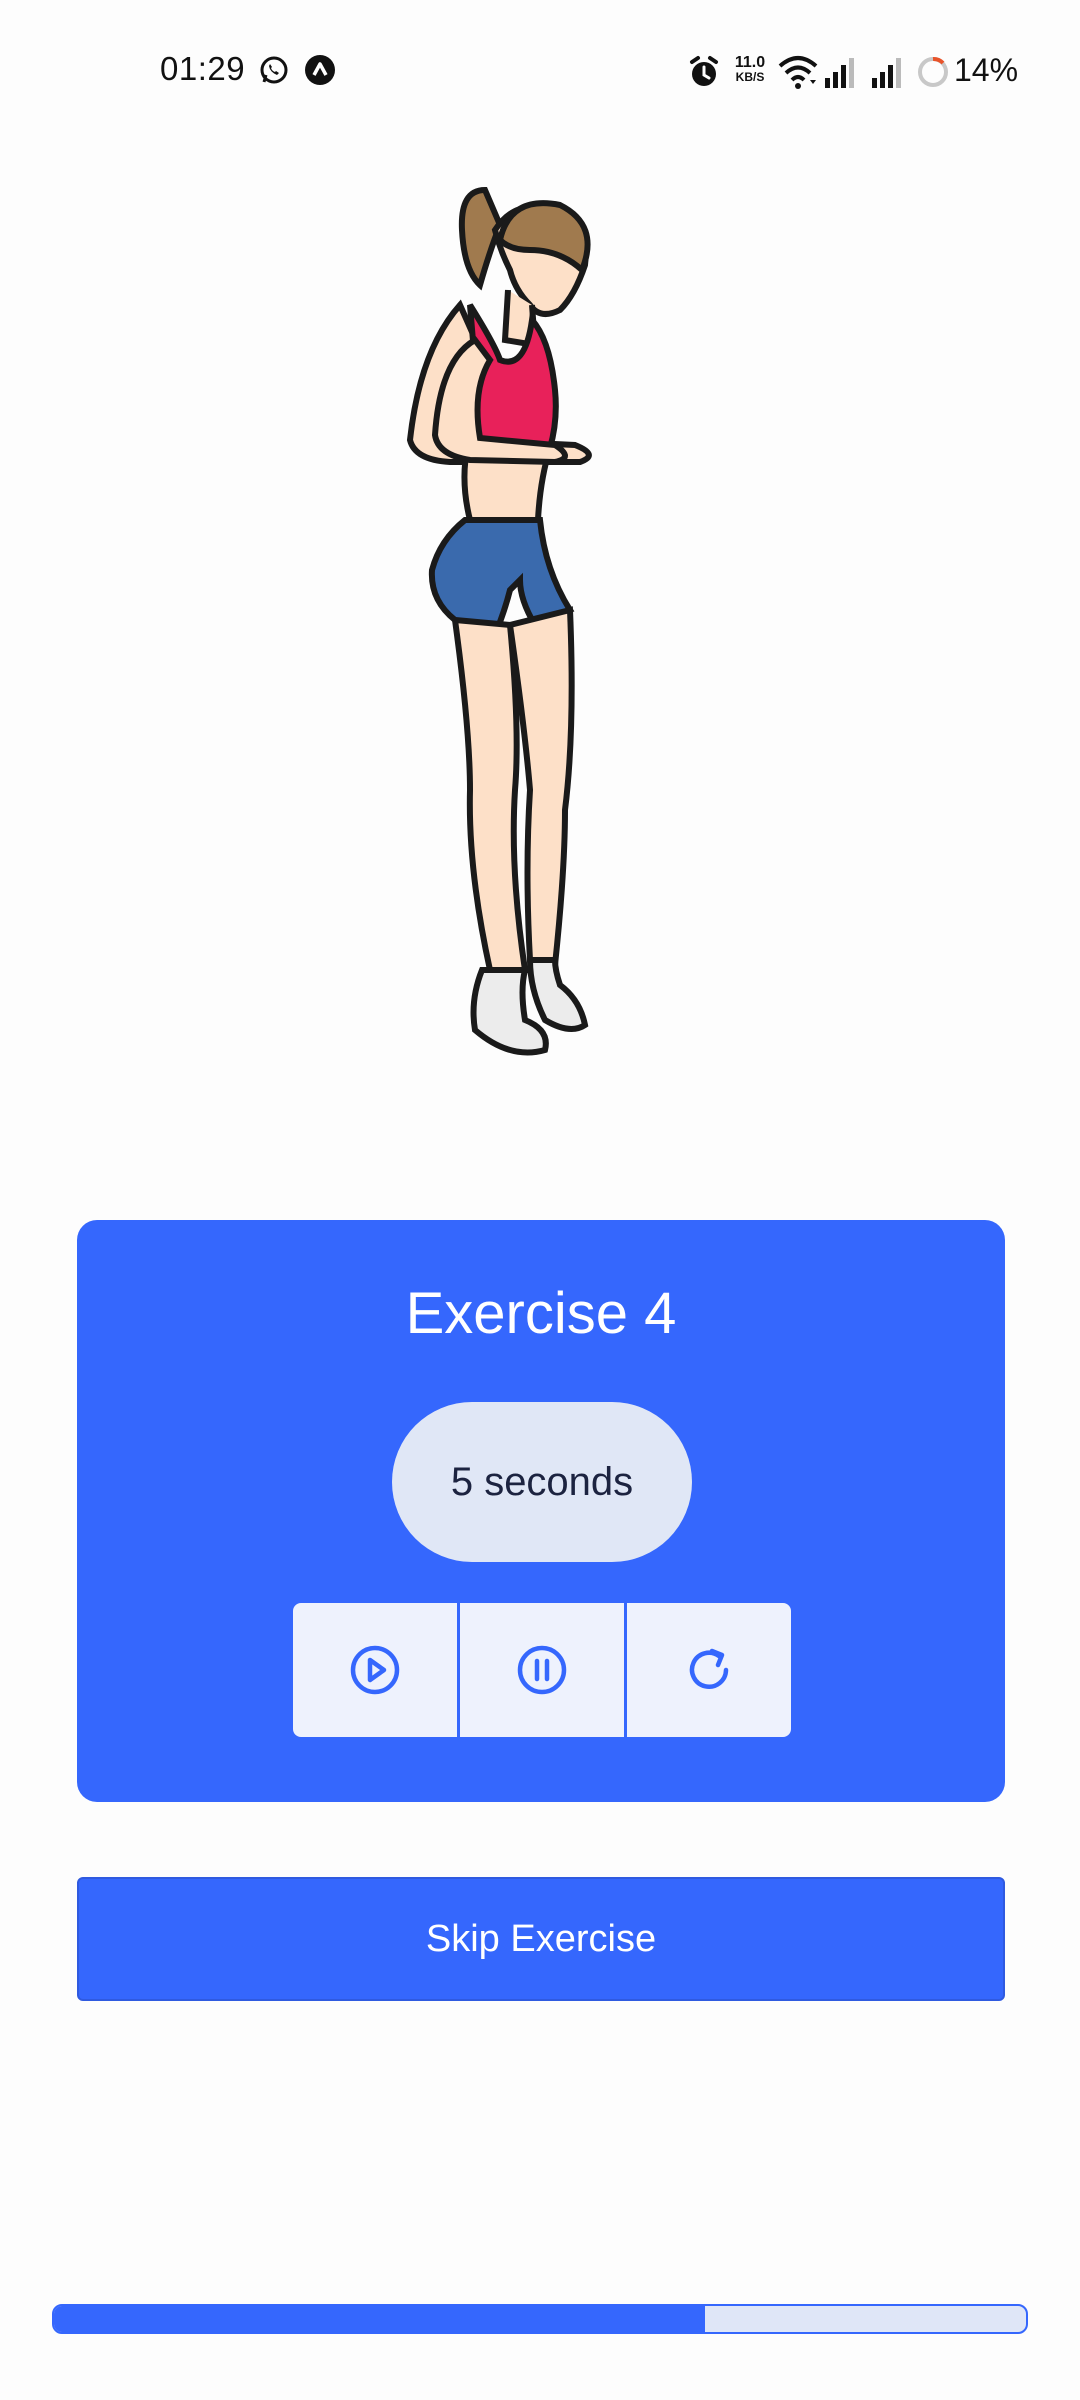  What do you see at coordinates (499, 621) in the screenshot?
I see `exercise-illustration` at bounding box center [499, 621].